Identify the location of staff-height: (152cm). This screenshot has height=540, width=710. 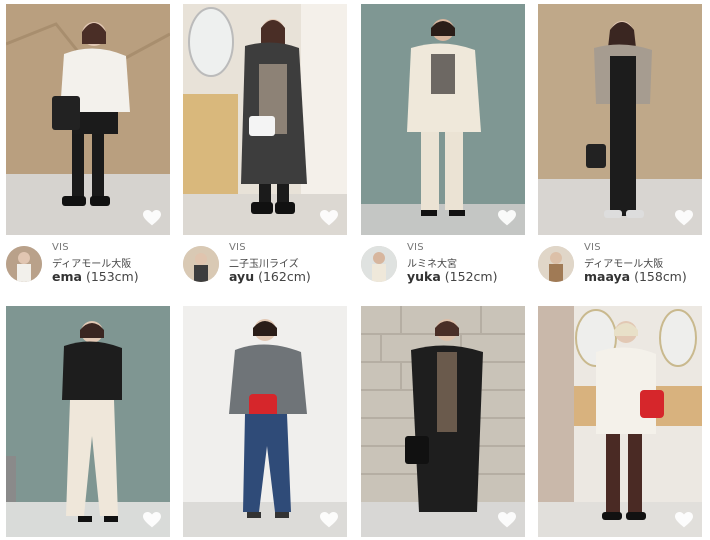
(471, 276).